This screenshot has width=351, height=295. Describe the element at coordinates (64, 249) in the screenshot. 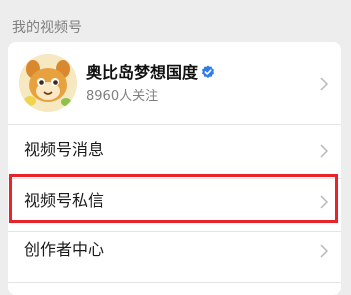

I see `menu-item-label: 创作者中心` at that location.